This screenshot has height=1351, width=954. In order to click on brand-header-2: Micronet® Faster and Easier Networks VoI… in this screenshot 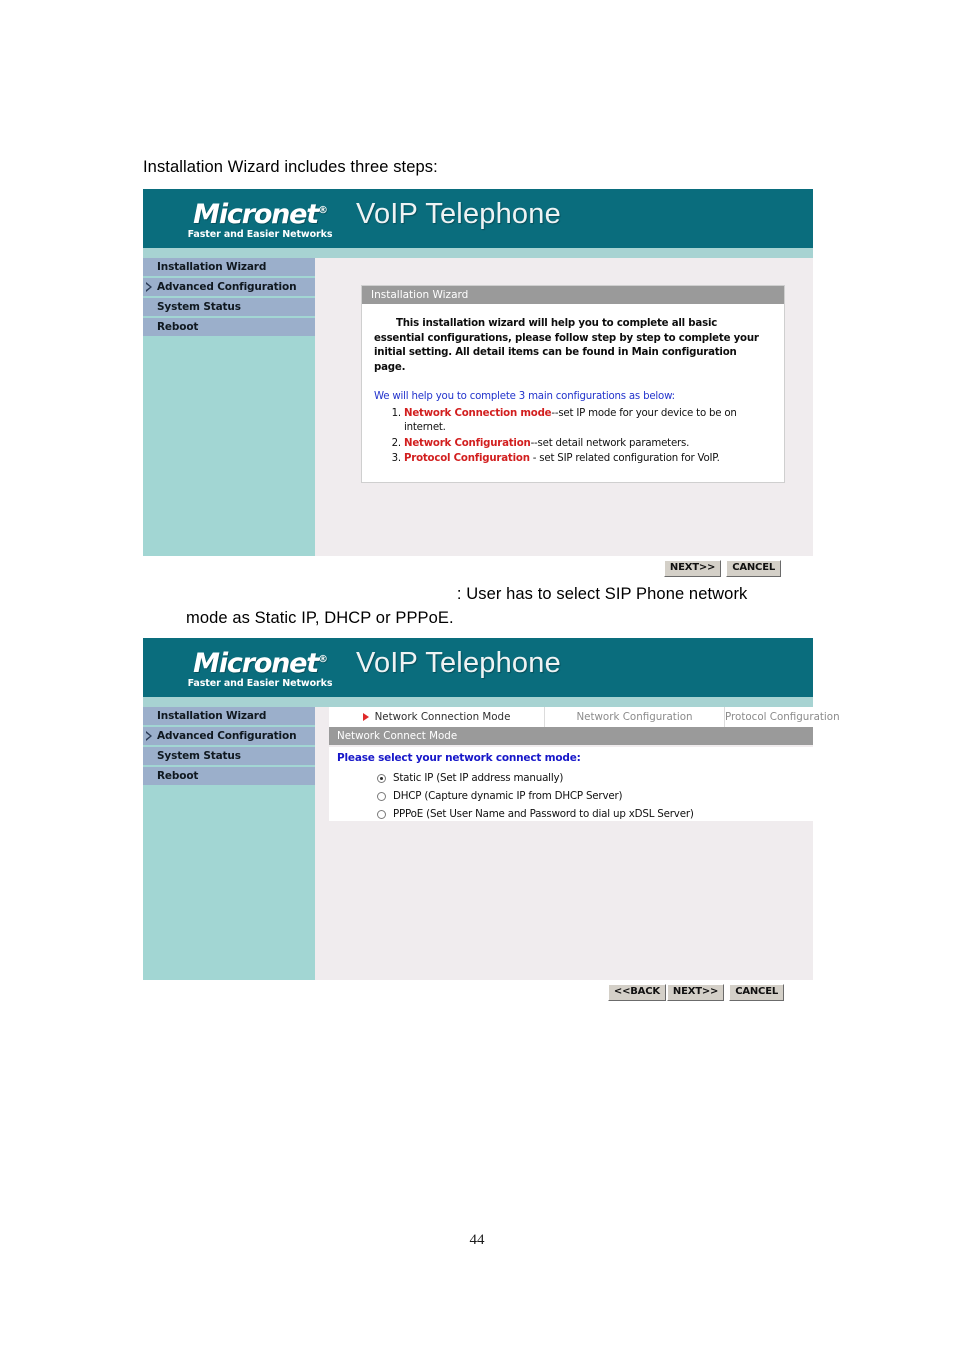, I will do `click(478, 667)`.